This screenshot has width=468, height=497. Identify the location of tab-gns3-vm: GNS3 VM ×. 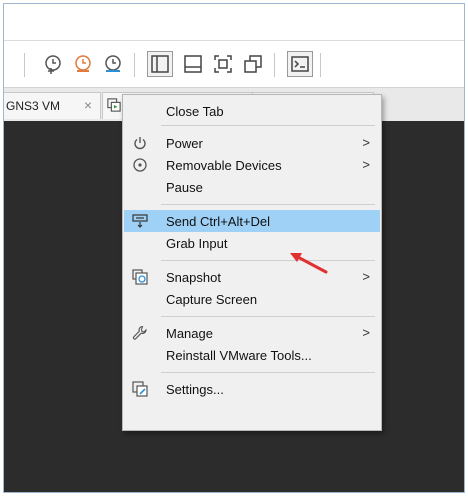
(52, 105).